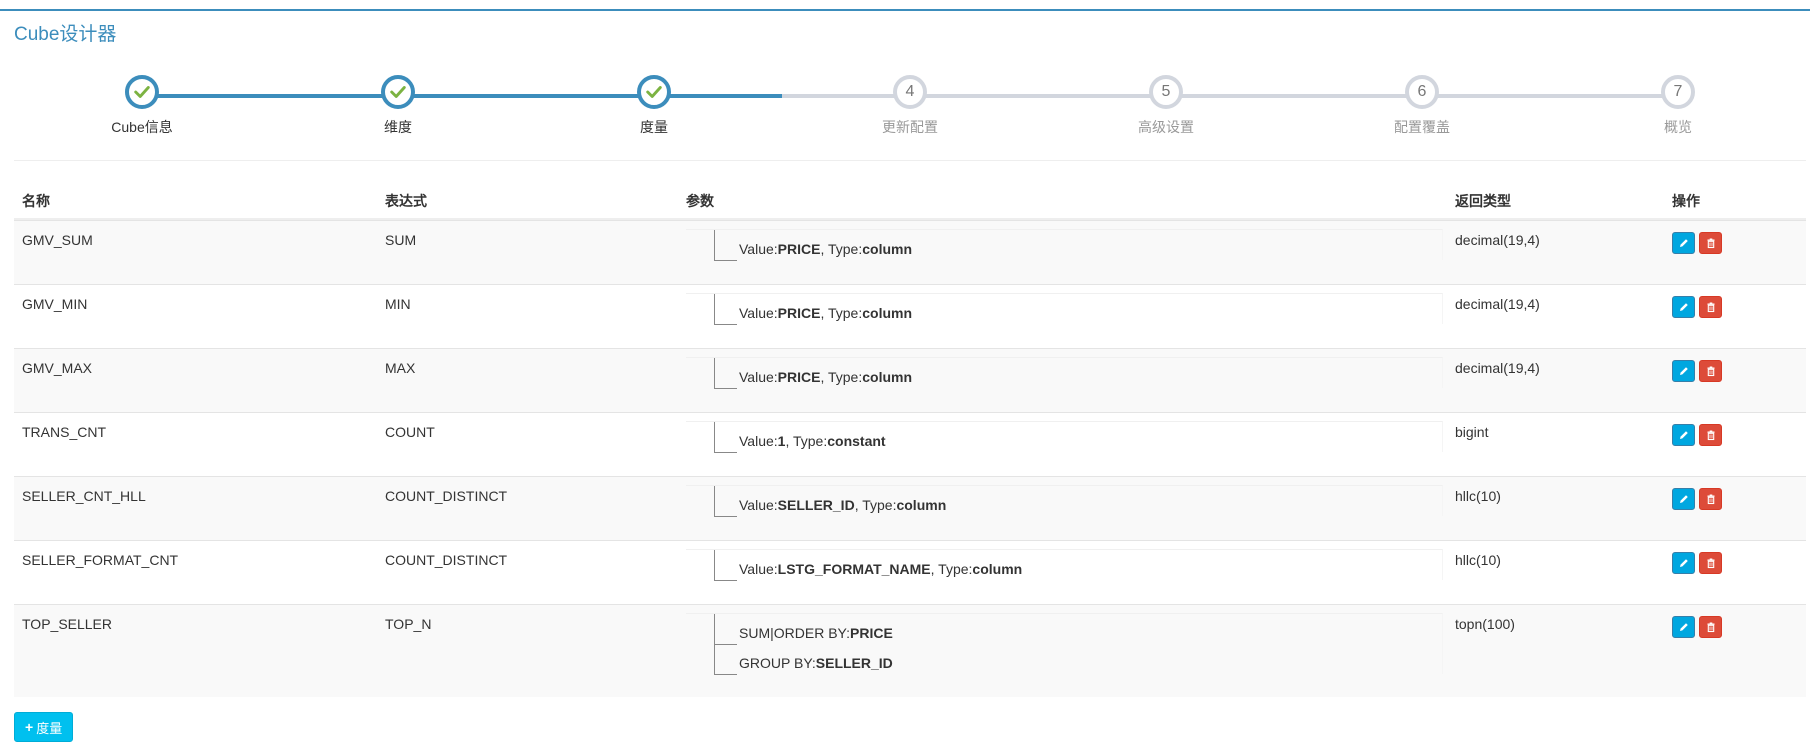  What do you see at coordinates (794, 633) in the screenshot?
I see `parameter-key: SUM|ORDER BY:` at bounding box center [794, 633].